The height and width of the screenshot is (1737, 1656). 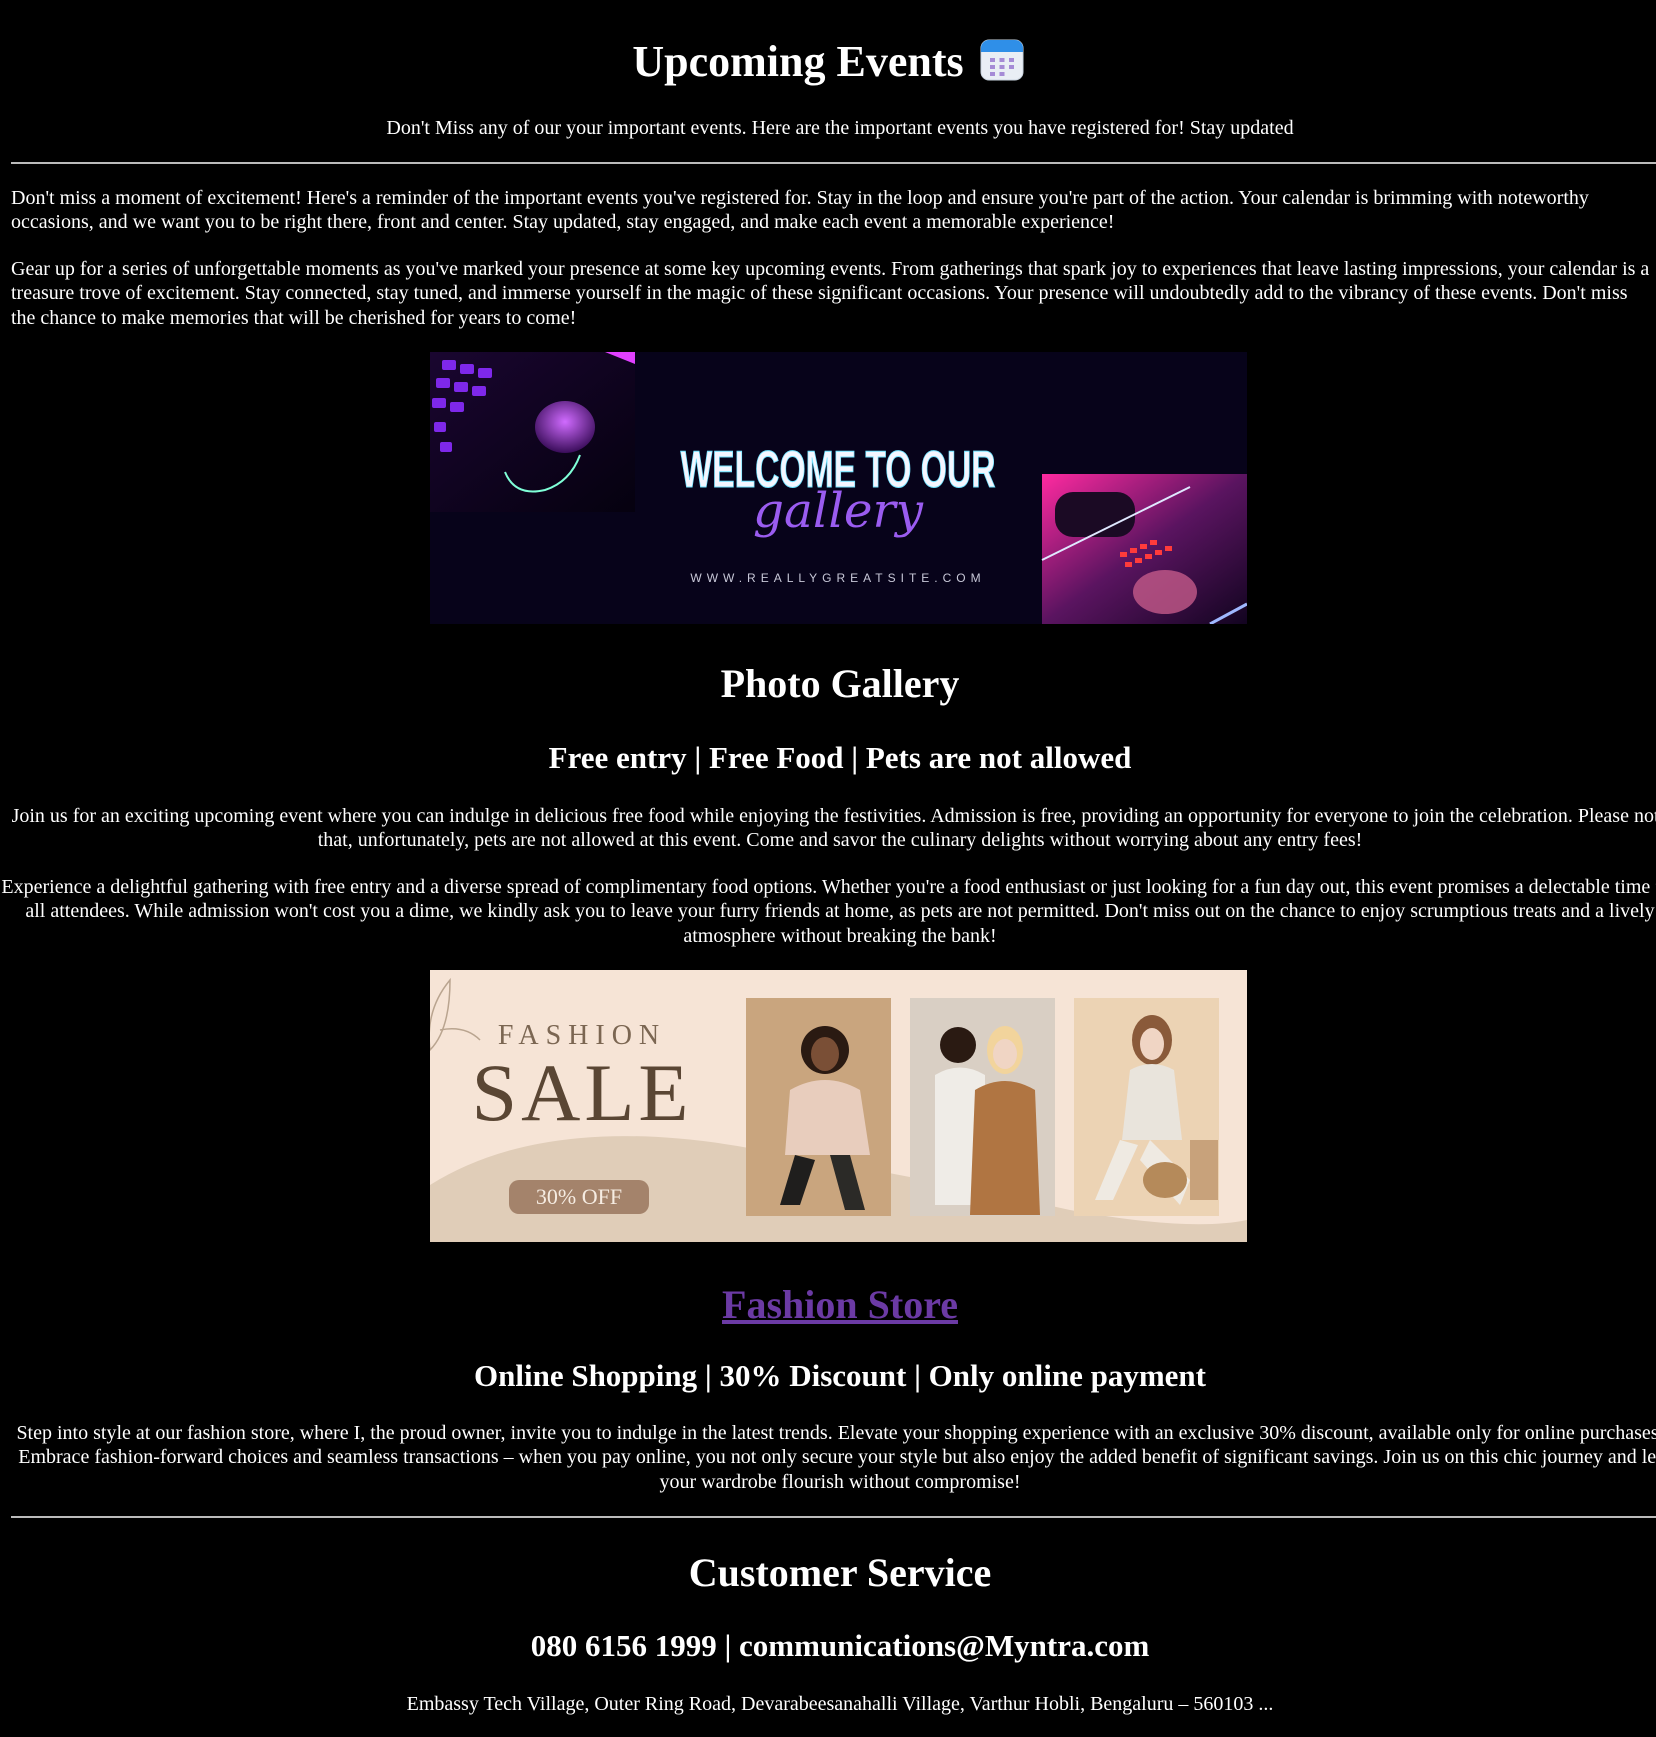 What do you see at coordinates (798, 61) in the screenshot?
I see `page-title: Upcoming Events` at bounding box center [798, 61].